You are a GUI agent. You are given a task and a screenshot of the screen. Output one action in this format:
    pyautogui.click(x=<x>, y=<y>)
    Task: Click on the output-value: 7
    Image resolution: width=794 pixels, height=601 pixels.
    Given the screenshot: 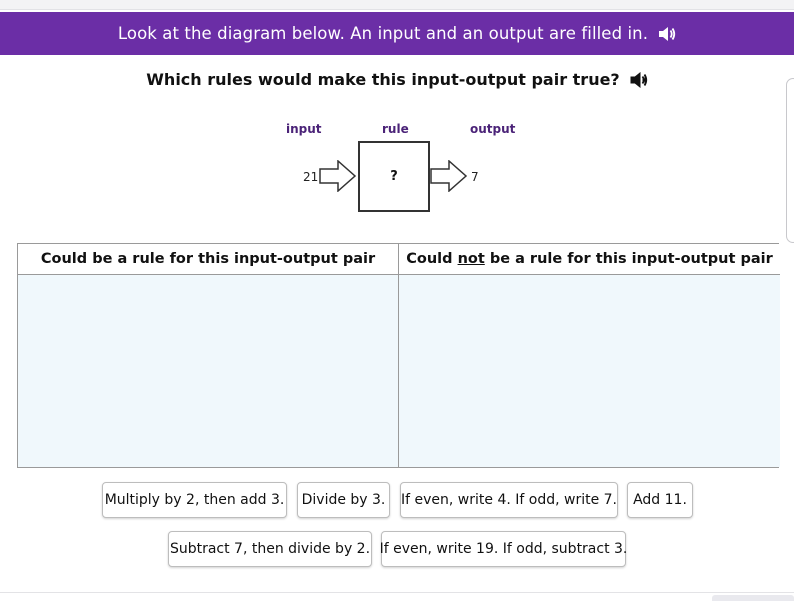 What is the action you would take?
    pyautogui.click(x=475, y=177)
    